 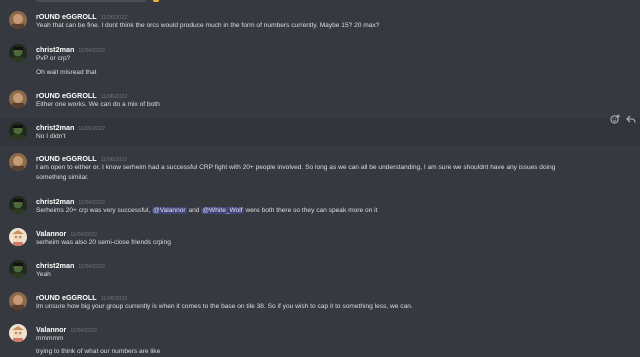 I want to click on message-text-part: and, so click(x=194, y=210).